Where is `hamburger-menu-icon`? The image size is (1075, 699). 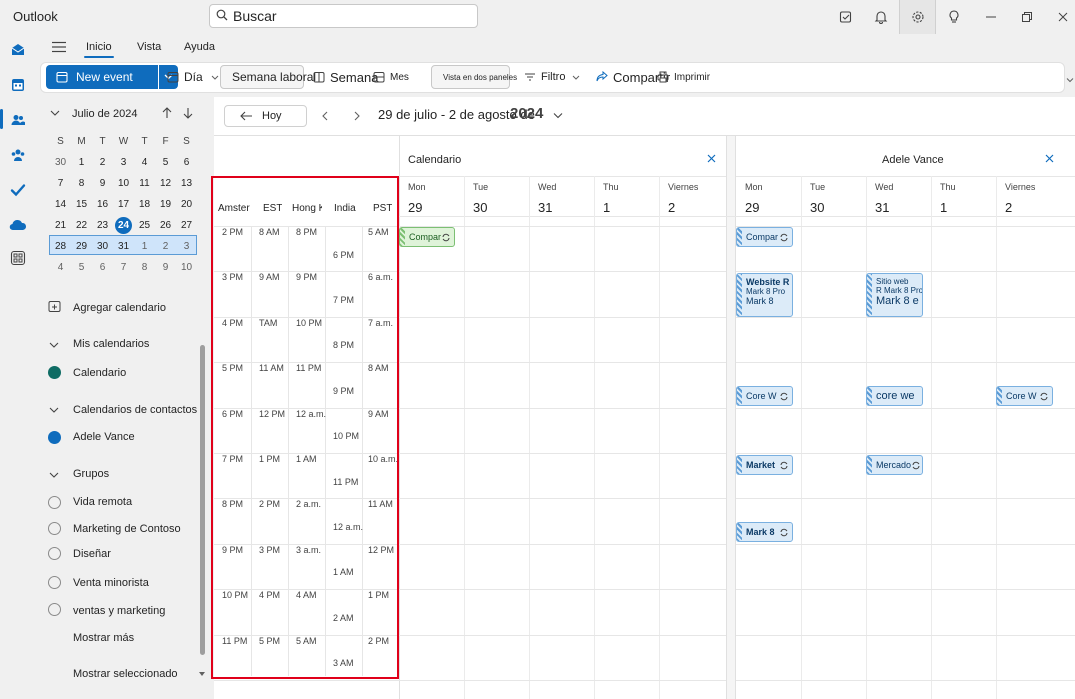 hamburger-menu-icon is located at coordinates (59, 47).